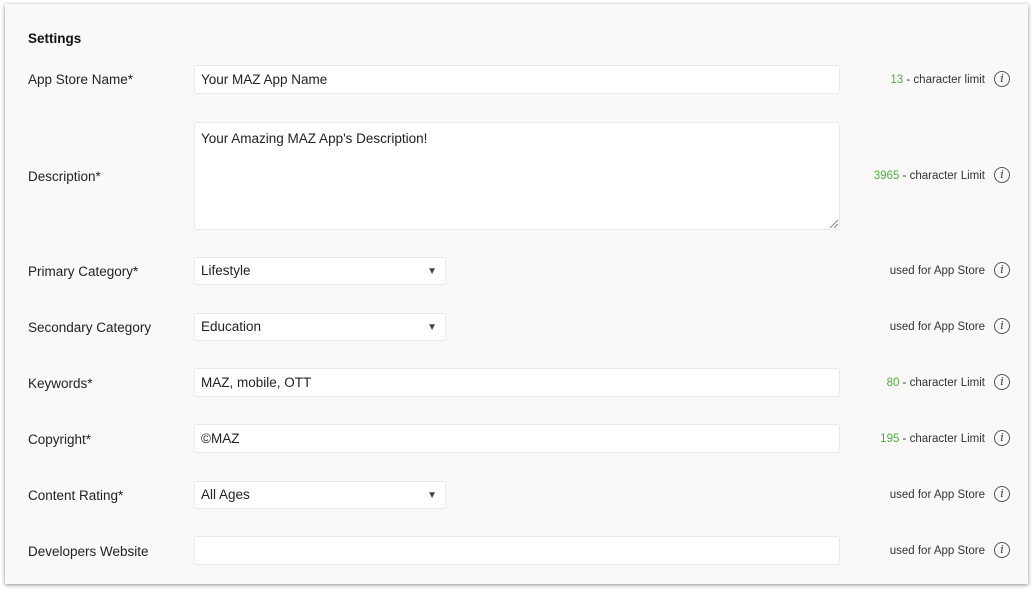  Describe the element at coordinates (937, 551) in the screenshot. I see `developers-website-hint: used for App Store` at that location.